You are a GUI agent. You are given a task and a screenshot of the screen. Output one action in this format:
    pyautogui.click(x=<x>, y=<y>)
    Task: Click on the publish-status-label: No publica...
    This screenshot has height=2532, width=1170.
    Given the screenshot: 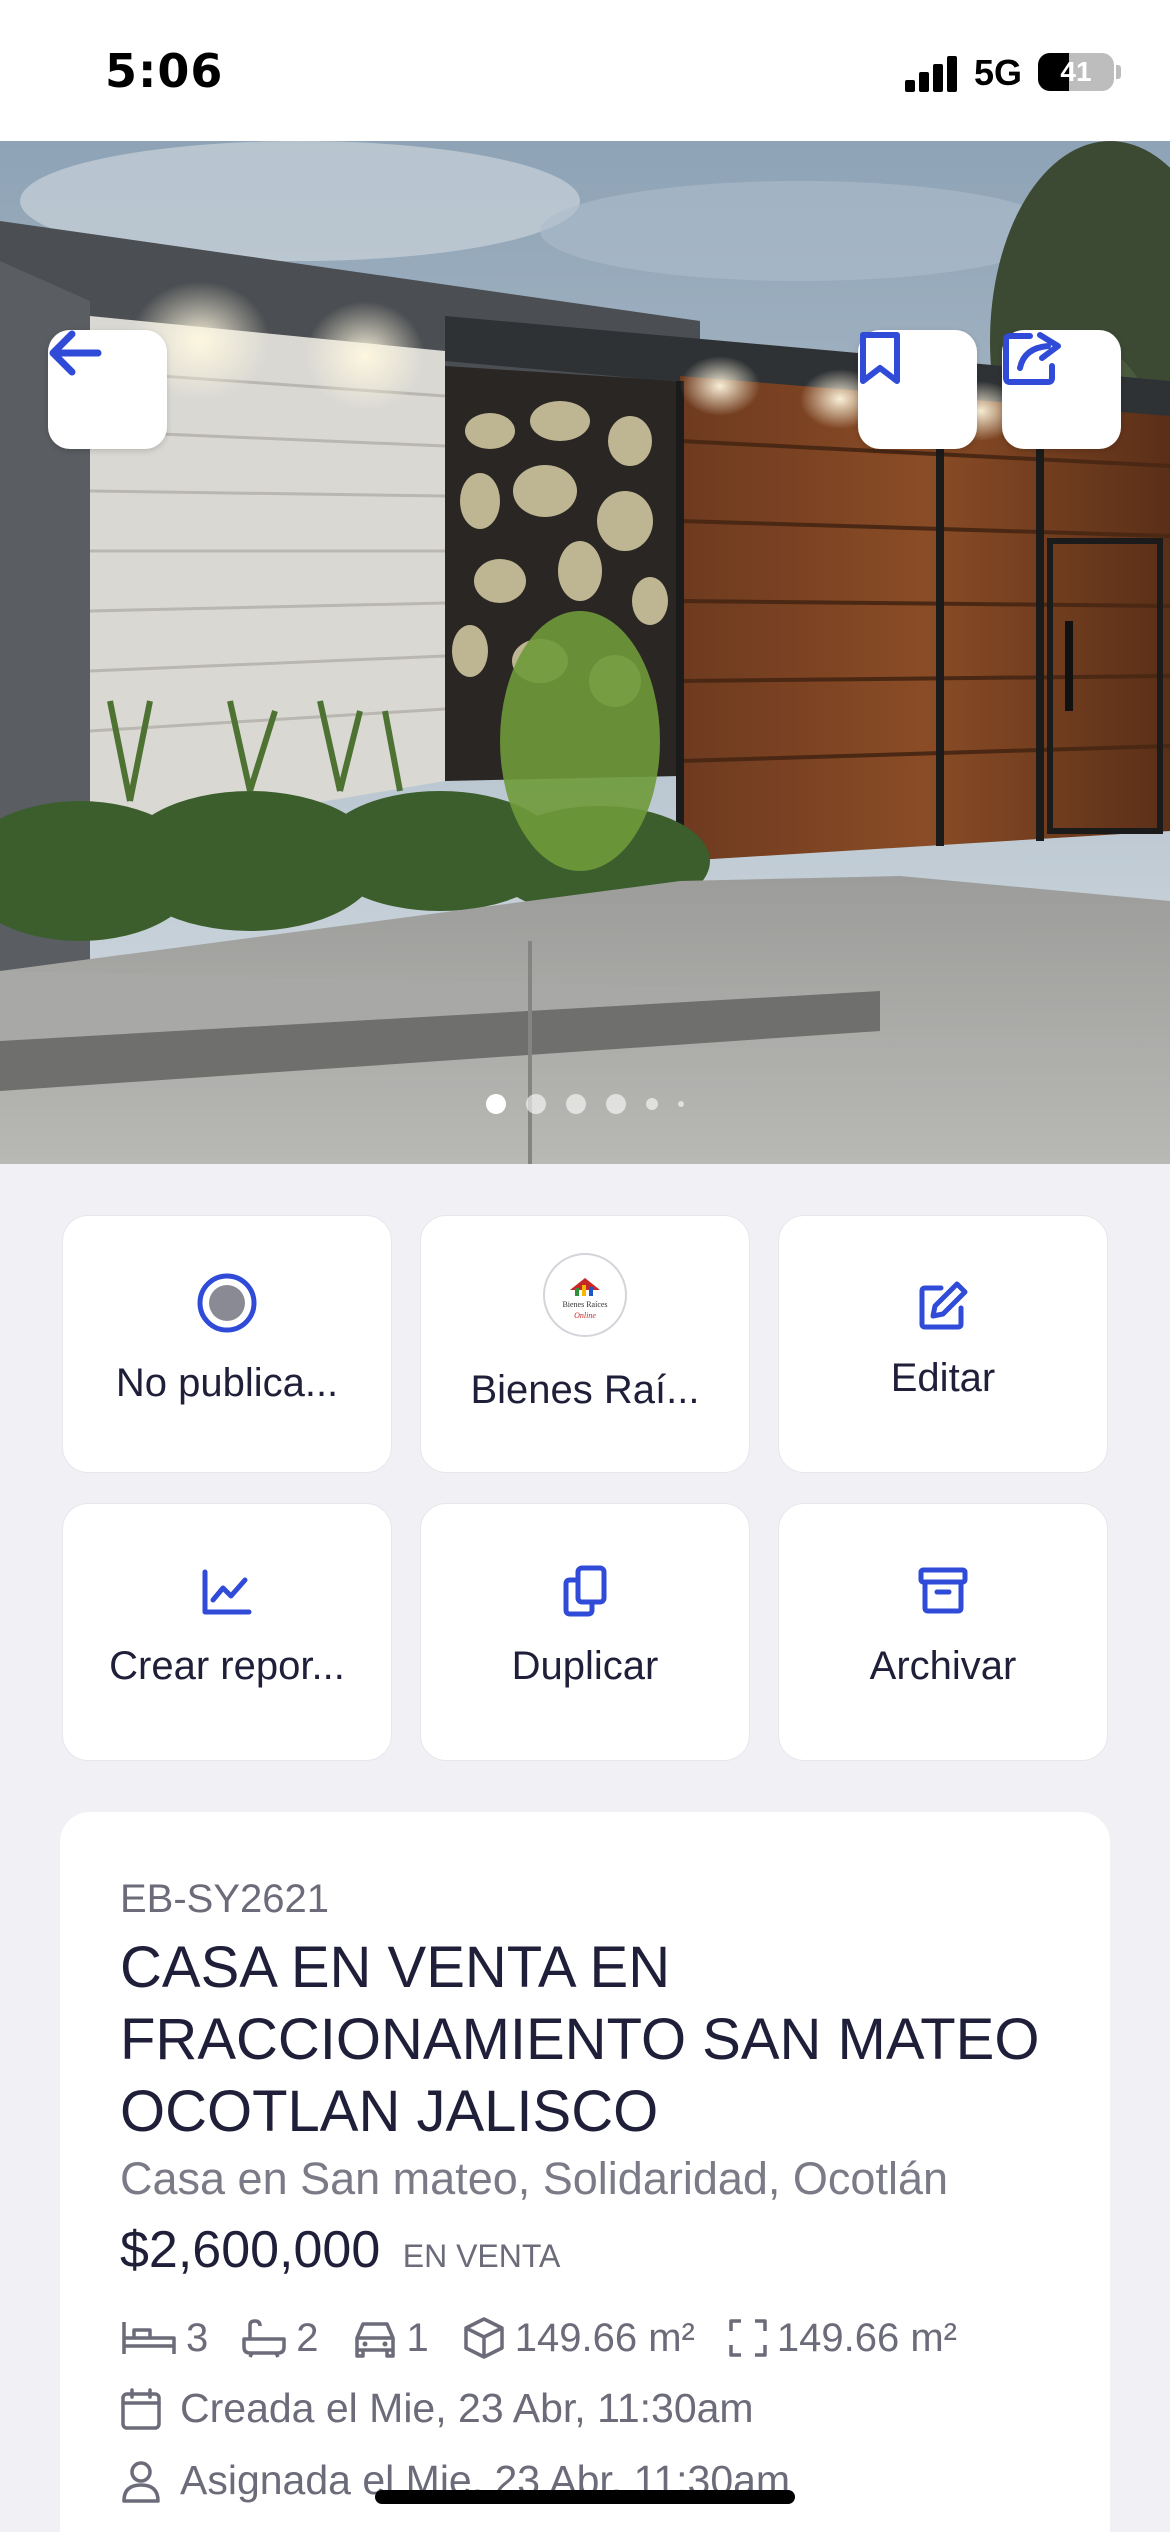 What is the action you would take?
    pyautogui.click(x=227, y=1383)
    